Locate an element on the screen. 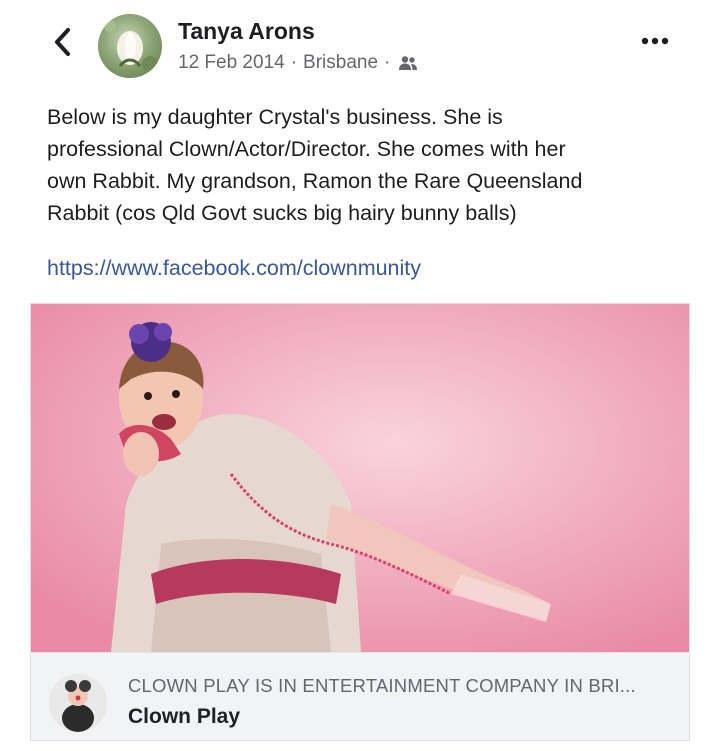 The width and height of the screenshot is (720, 751). author-name: Tanya Arons is located at coordinates (246, 31).